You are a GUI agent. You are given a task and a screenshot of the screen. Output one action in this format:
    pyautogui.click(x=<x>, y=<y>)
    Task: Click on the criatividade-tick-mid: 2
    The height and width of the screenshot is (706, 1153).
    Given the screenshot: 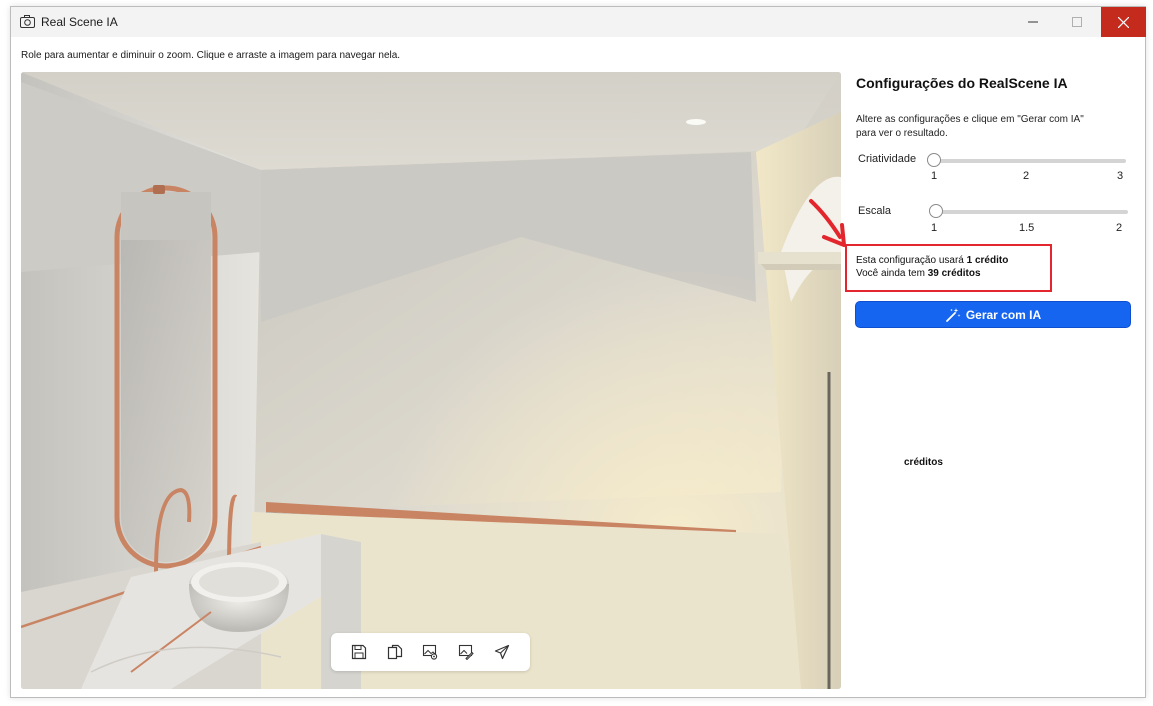 What is the action you would take?
    pyautogui.click(x=1026, y=176)
    